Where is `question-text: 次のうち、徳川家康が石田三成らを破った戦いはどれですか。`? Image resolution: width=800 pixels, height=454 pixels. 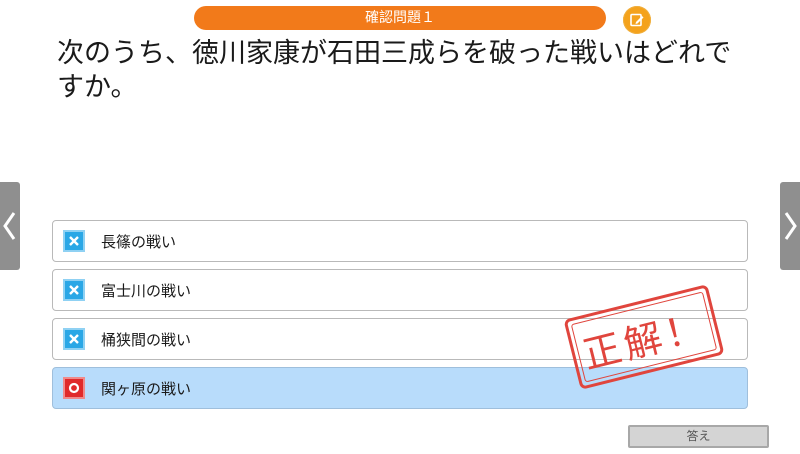 question-text: 次のうち、徳川家康が石田三成らを破った戦いはどれですか。 is located at coordinates (394, 70).